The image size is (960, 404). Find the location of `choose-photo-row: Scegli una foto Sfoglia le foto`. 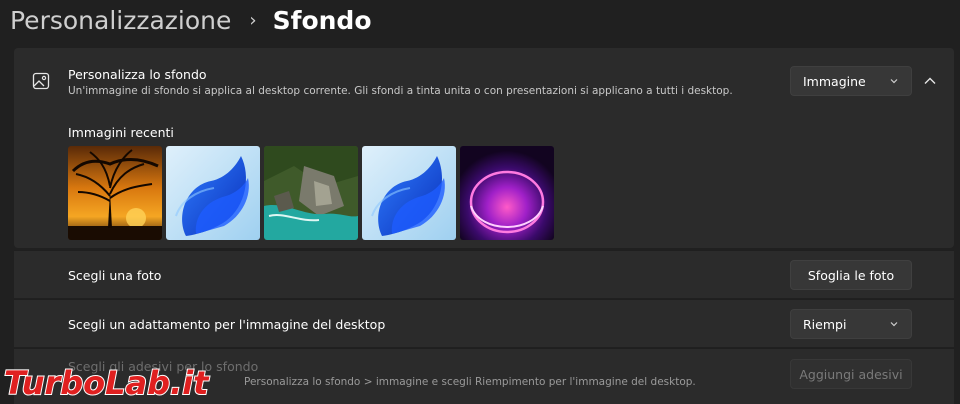

choose-photo-row: Scegli una foto Sfoglia le foto is located at coordinates (484, 274).